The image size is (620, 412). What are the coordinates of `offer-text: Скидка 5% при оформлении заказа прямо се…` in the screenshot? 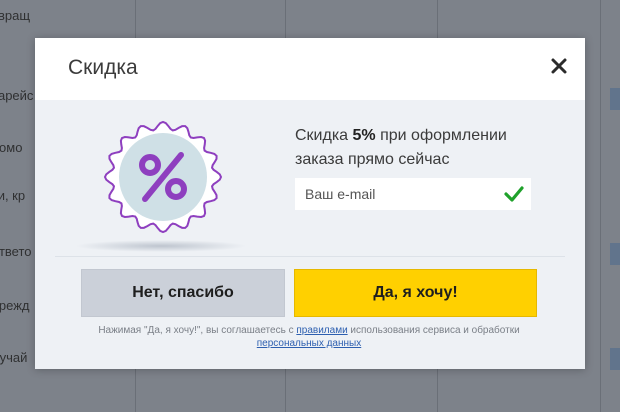 It's located at (425, 148).